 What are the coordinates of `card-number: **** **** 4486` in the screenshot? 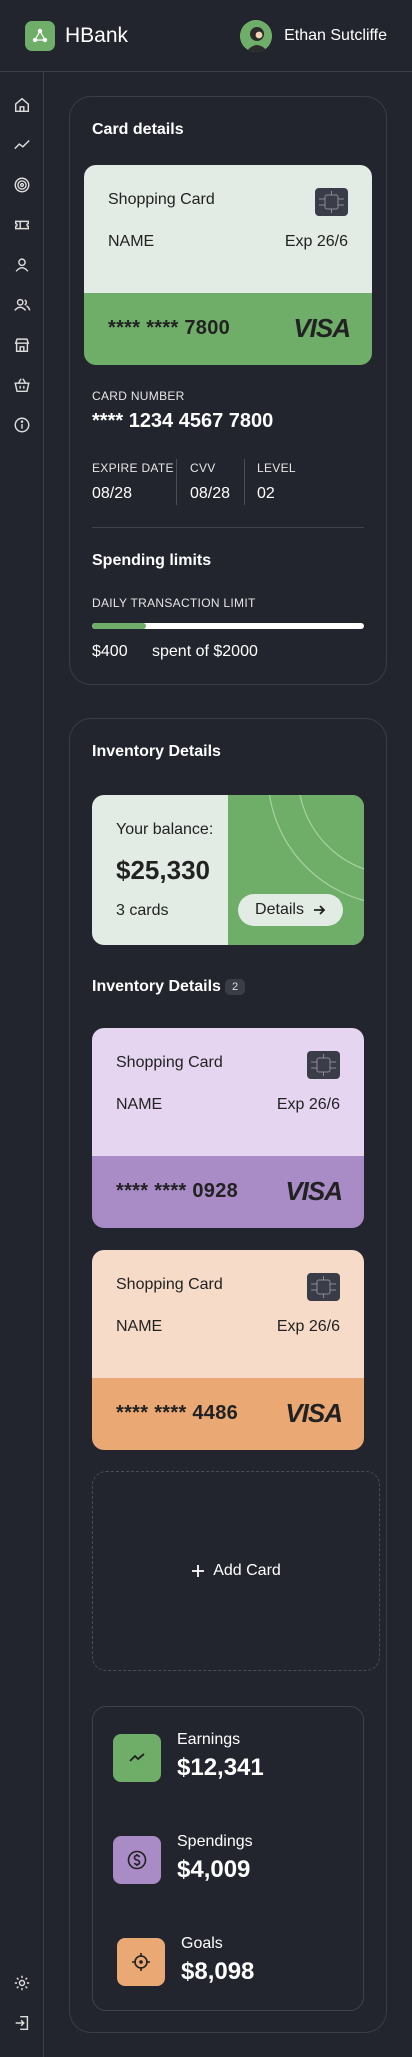 It's located at (177, 1413).